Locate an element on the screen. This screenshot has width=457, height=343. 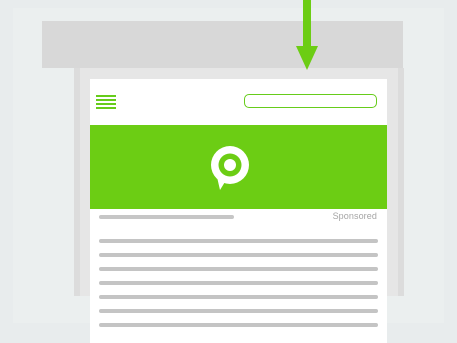
location-pin-chat-icon is located at coordinates (230, 168).